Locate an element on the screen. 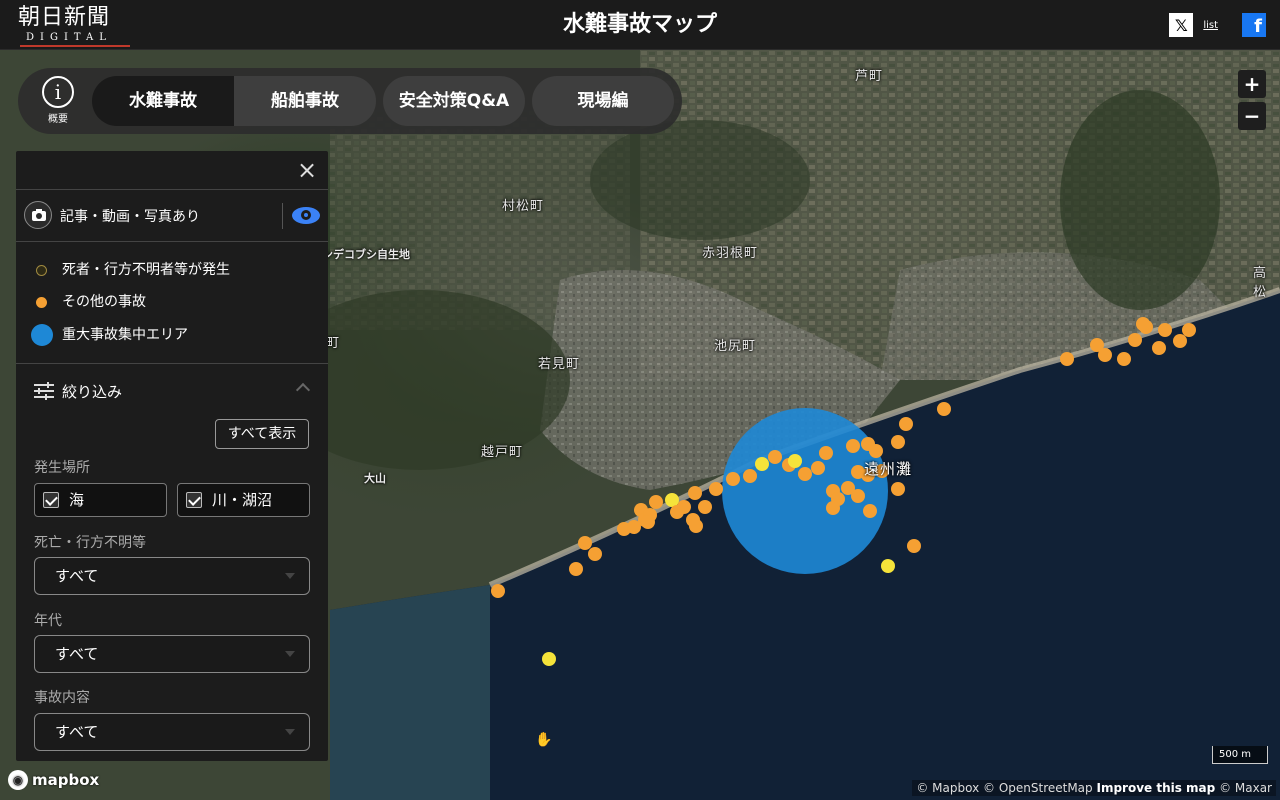 This screenshot has height=800, width=1280. x-share-icon: 𝕏 is located at coordinates (1181, 25).